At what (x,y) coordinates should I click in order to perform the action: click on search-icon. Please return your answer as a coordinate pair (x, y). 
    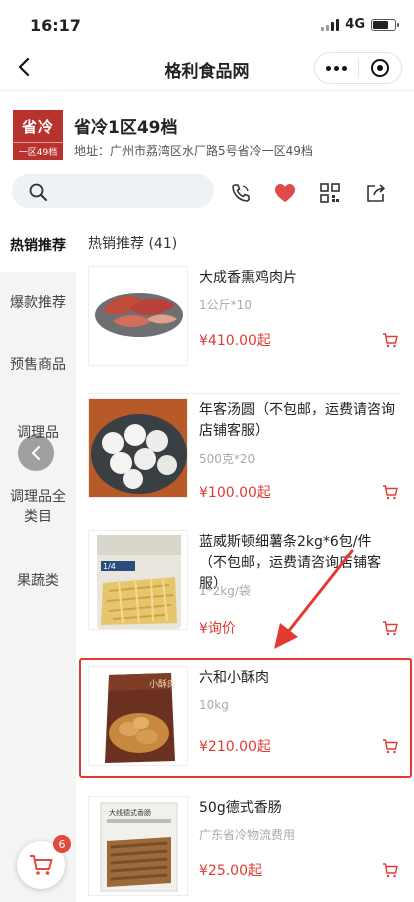
    Looking at the image, I should click on (38, 192).